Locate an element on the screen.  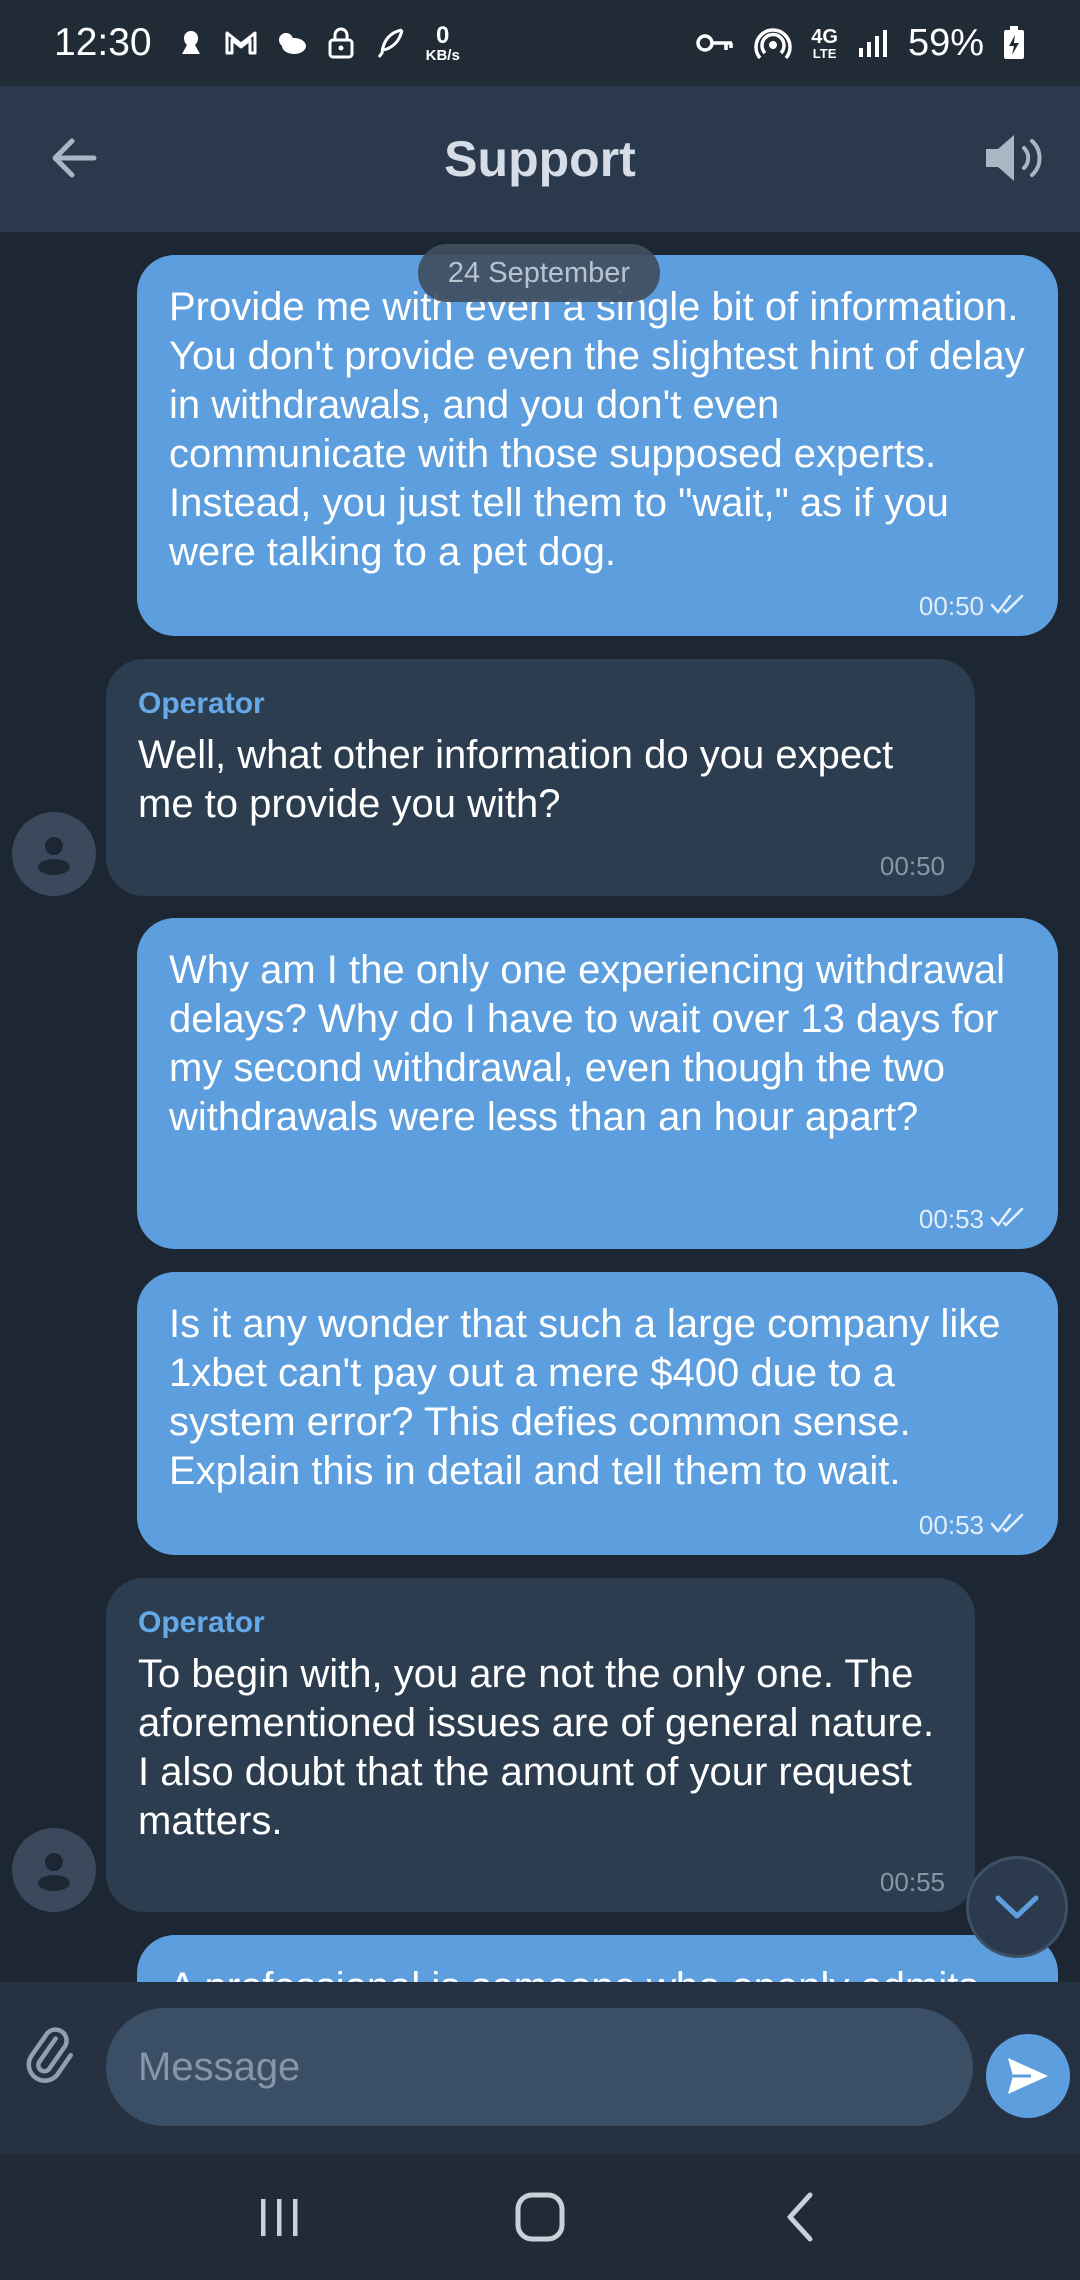
message-time: 00:55 is located at coordinates (912, 1882).